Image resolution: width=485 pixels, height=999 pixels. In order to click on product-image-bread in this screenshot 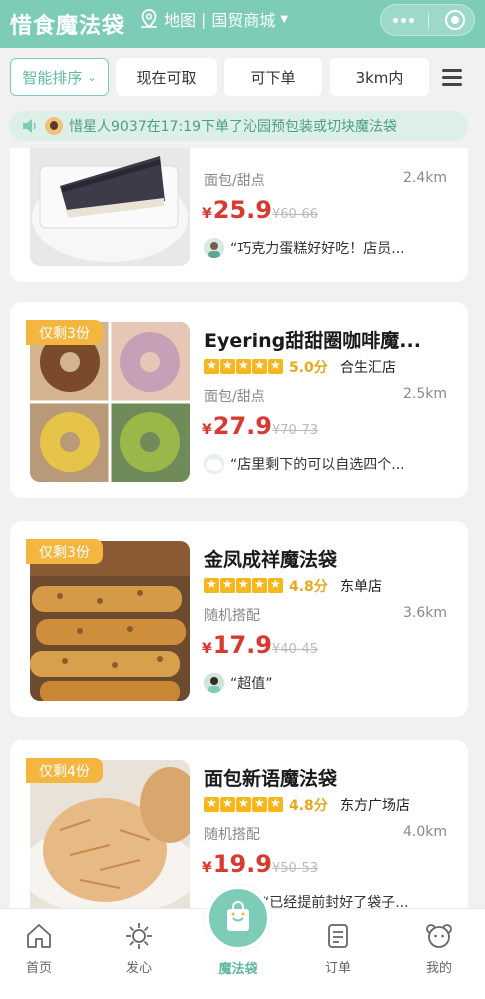, I will do `click(110, 621)`.